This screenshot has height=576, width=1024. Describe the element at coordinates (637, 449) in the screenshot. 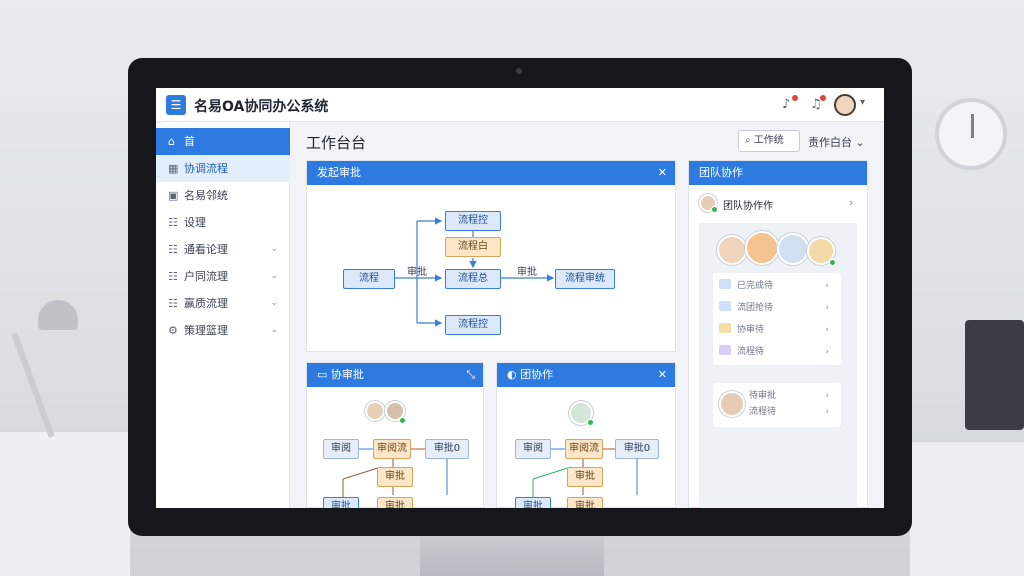

I see `collab-node: 审批0` at that location.